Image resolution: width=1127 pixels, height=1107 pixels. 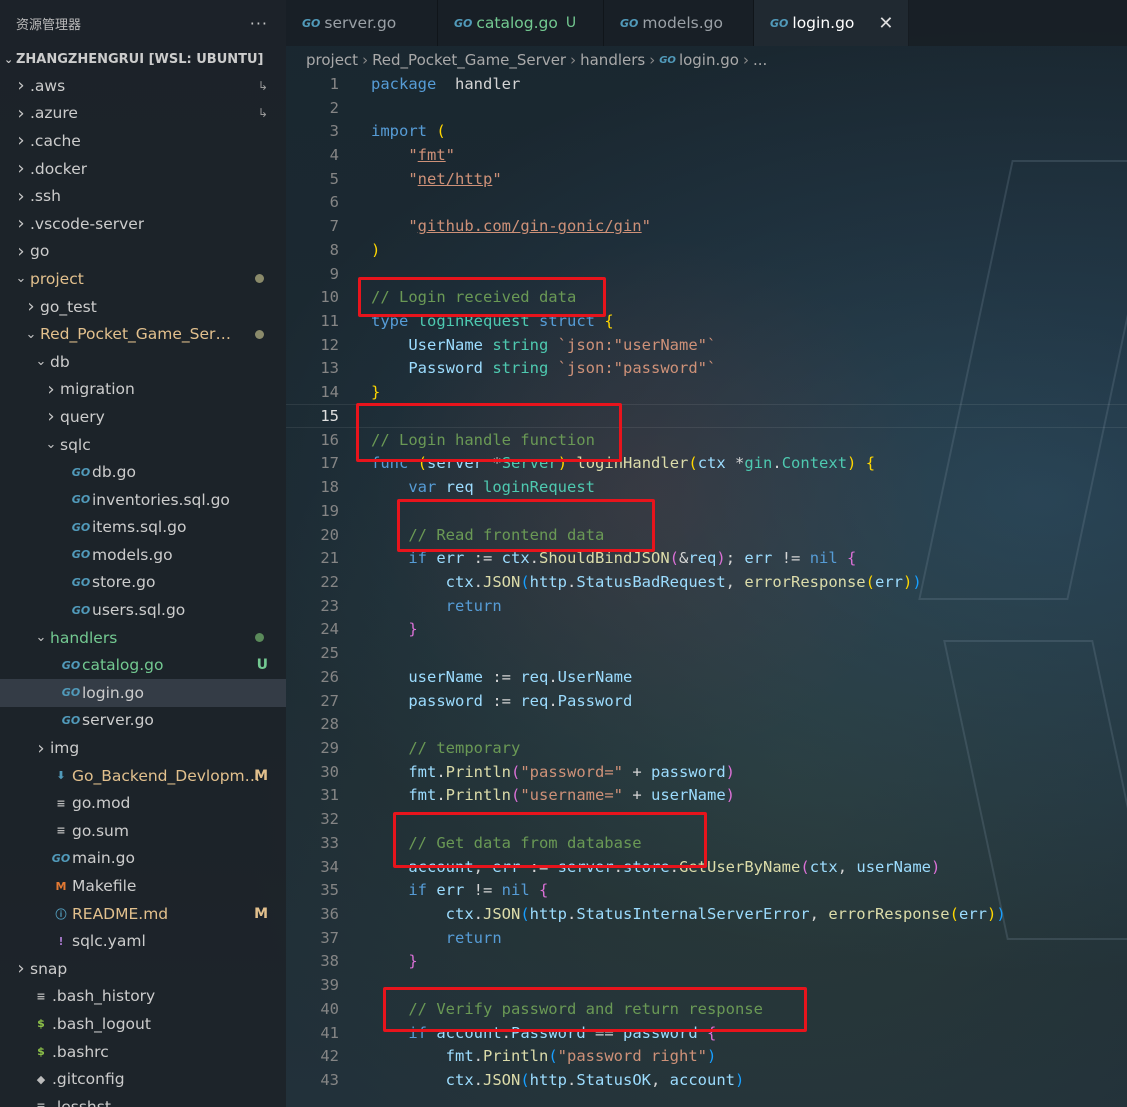 What do you see at coordinates (259, 334) in the screenshot?
I see `modified-dot-icon` at bounding box center [259, 334].